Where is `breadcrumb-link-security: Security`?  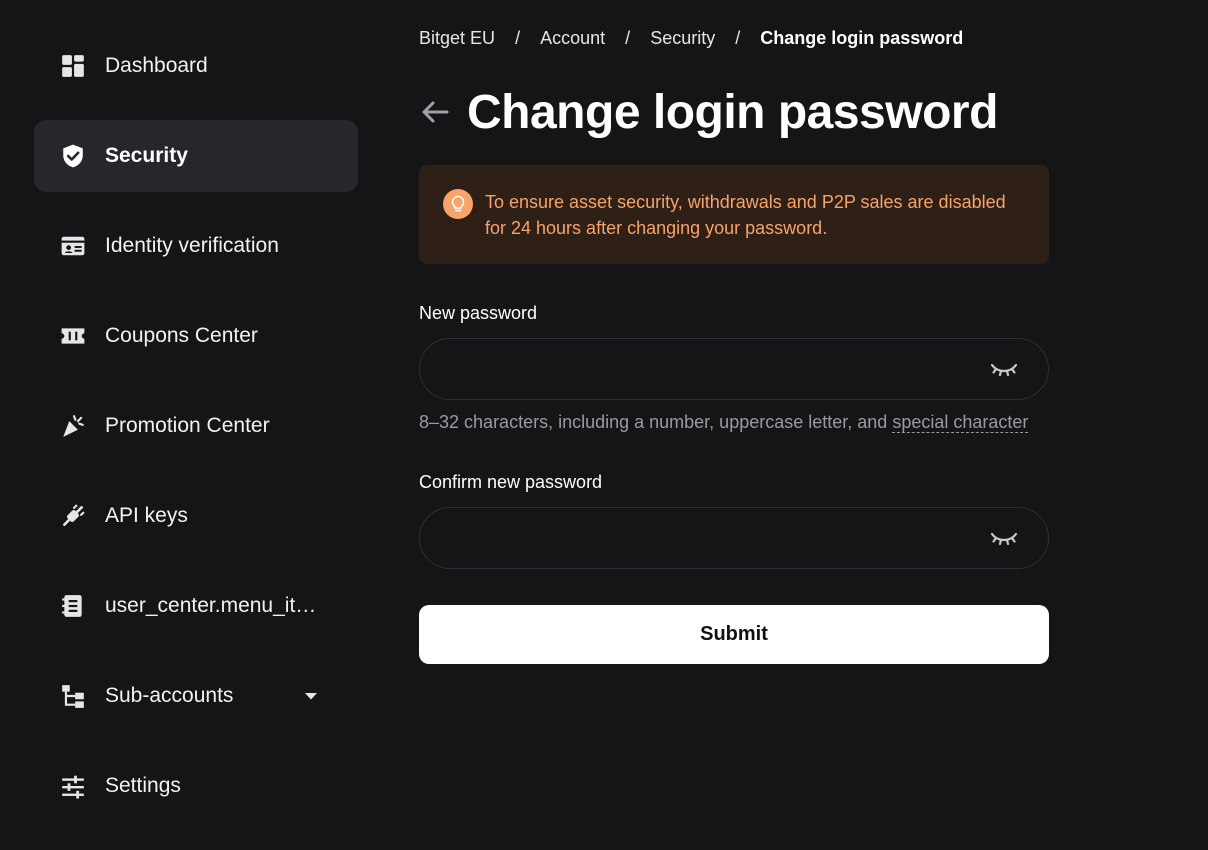 breadcrumb-link-security: Security is located at coordinates (682, 38).